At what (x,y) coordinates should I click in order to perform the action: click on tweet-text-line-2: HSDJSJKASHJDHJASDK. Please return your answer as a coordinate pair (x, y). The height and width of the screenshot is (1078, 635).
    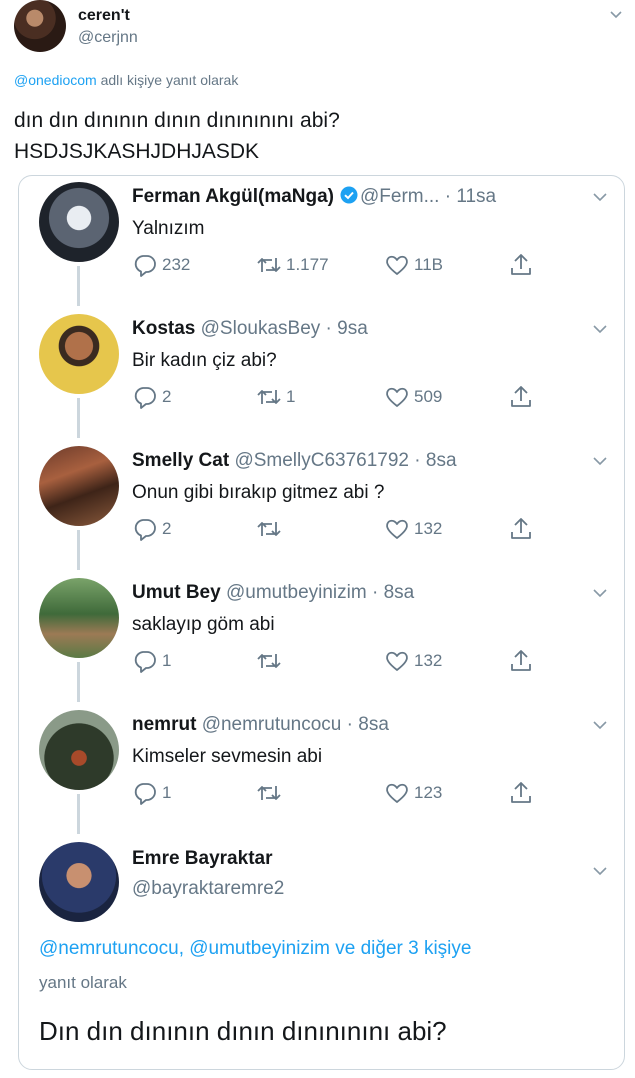
    Looking at the image, I should click on (137, 151).